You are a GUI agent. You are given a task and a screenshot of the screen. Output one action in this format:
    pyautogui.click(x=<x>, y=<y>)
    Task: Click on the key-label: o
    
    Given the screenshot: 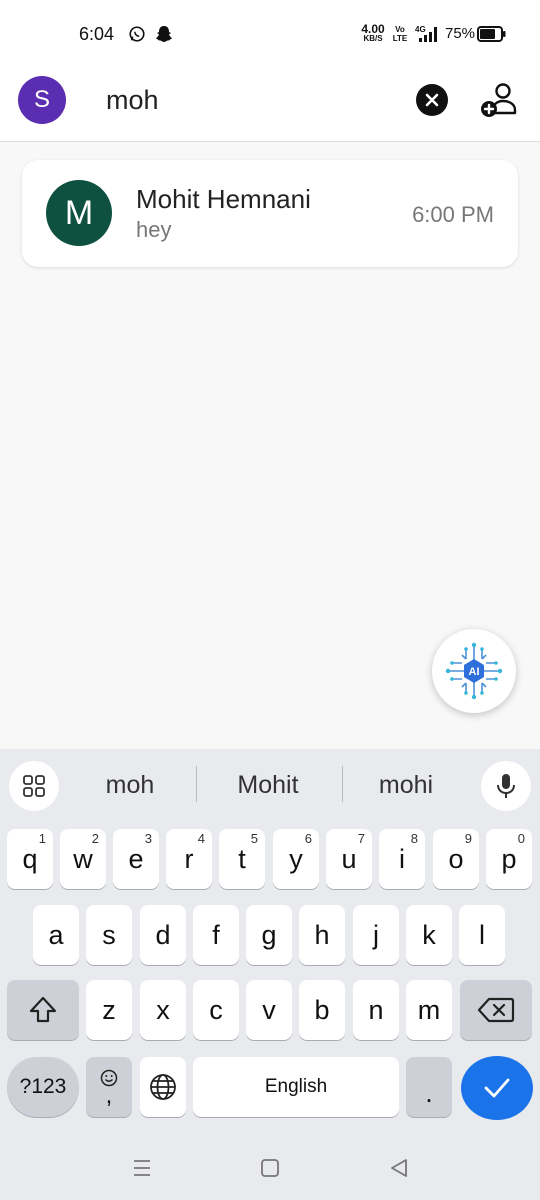 What is the action you would take?
    pyautogui.click(x=456, y=858)
    